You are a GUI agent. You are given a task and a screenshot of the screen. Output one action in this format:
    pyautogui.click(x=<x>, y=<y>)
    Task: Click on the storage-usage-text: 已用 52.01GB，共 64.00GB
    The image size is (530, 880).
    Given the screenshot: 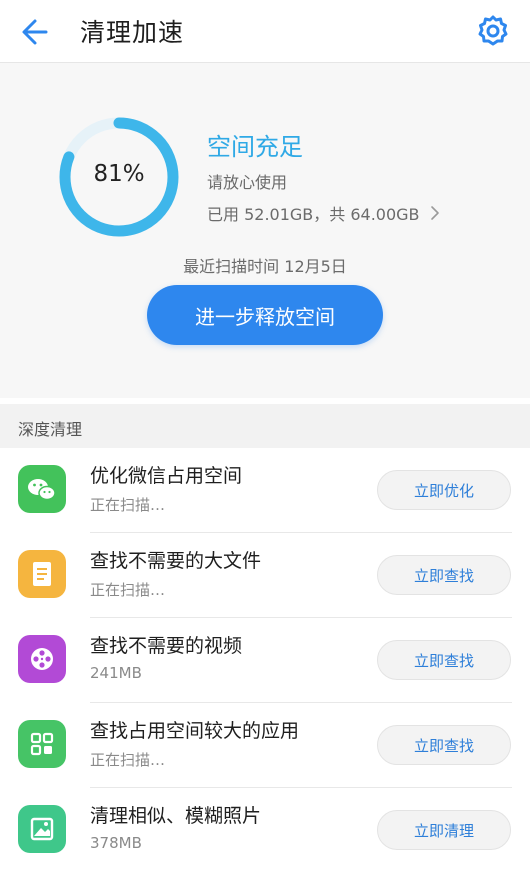 What is the action you would take?
    pyautogui.click(x=313, y=214)
    